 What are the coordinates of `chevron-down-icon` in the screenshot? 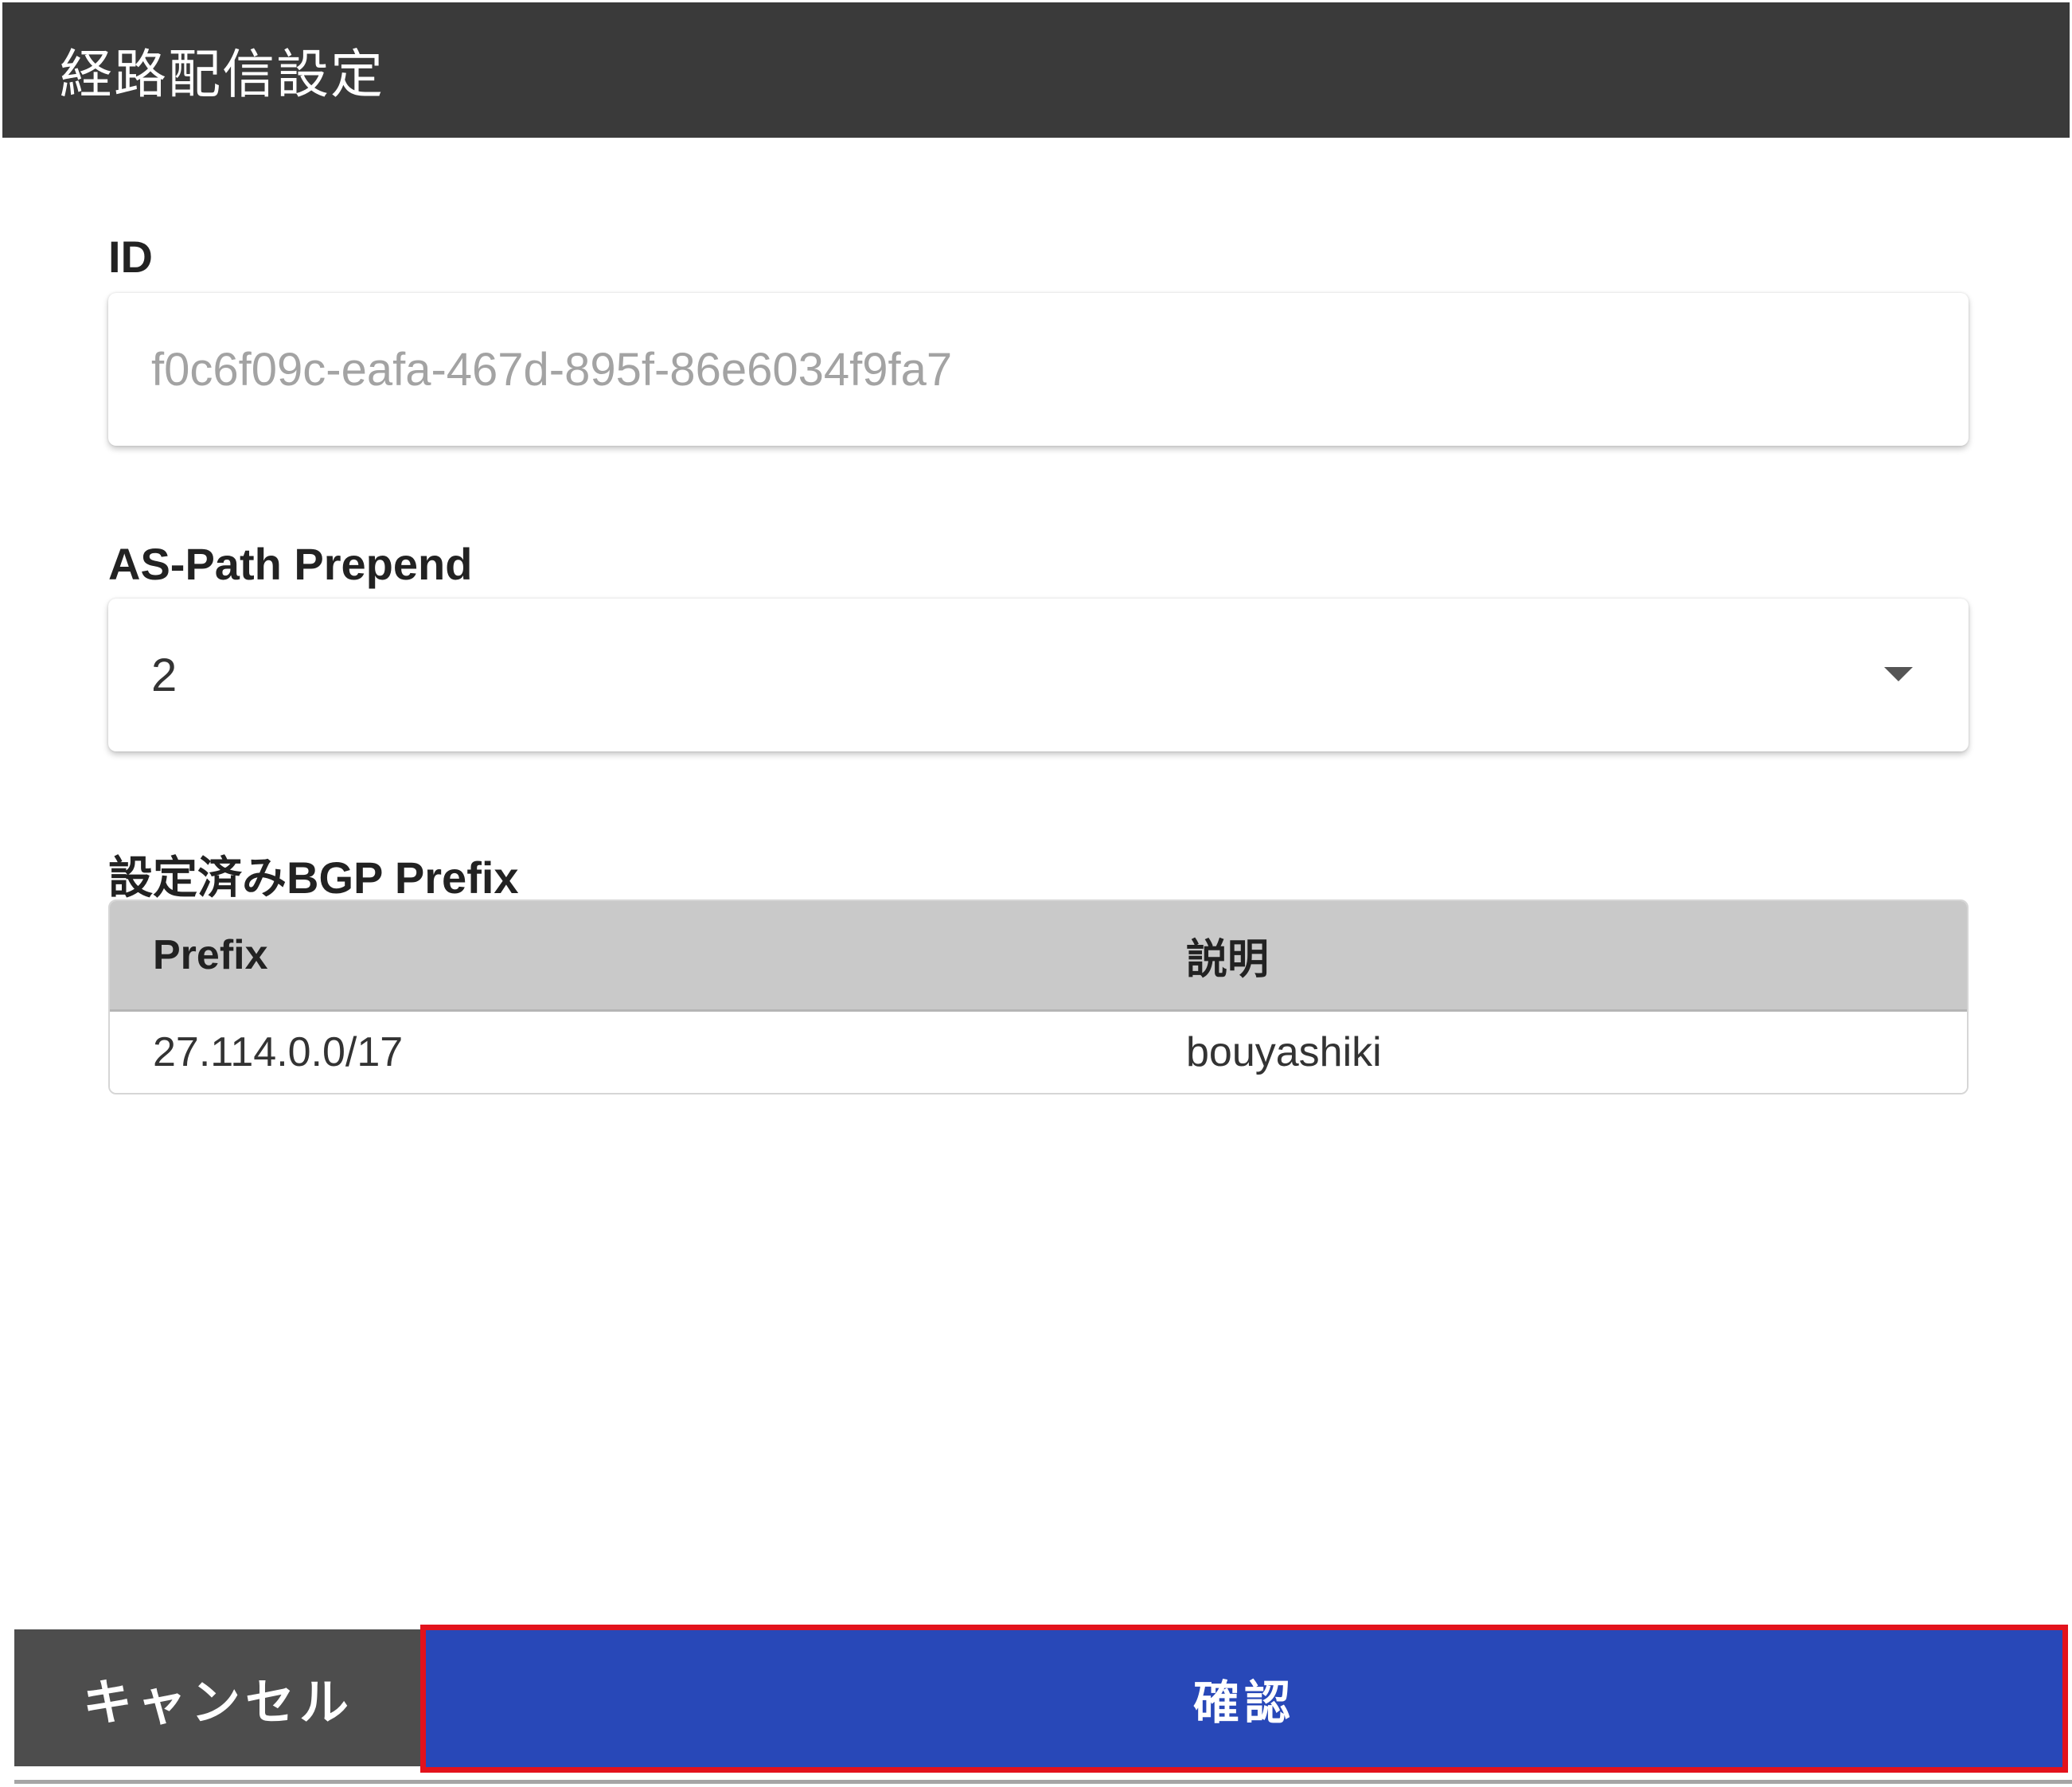 It's located at (1898, 674).